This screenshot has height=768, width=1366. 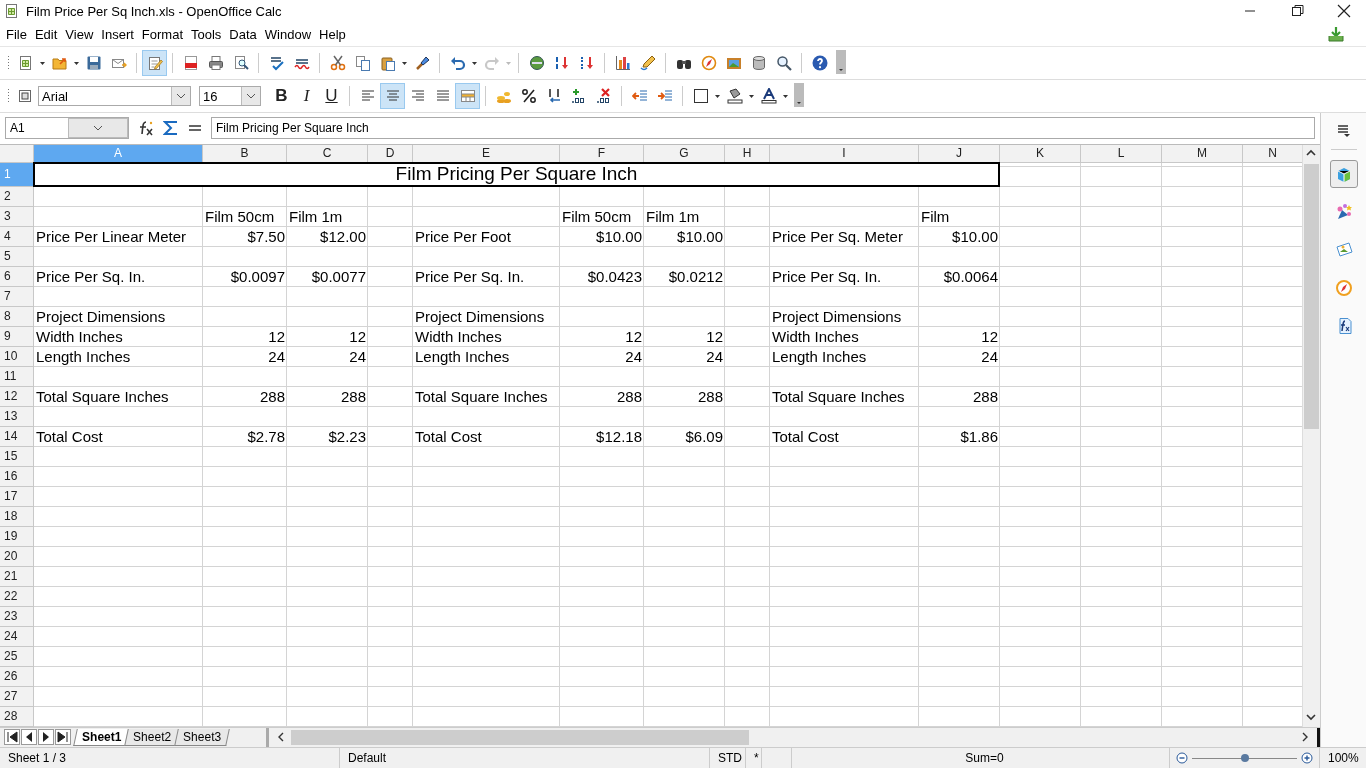 What do you see at coordinates (1298, 11) in the screenshot?
I see `restore-icon` at bounding box center [1298, 11].